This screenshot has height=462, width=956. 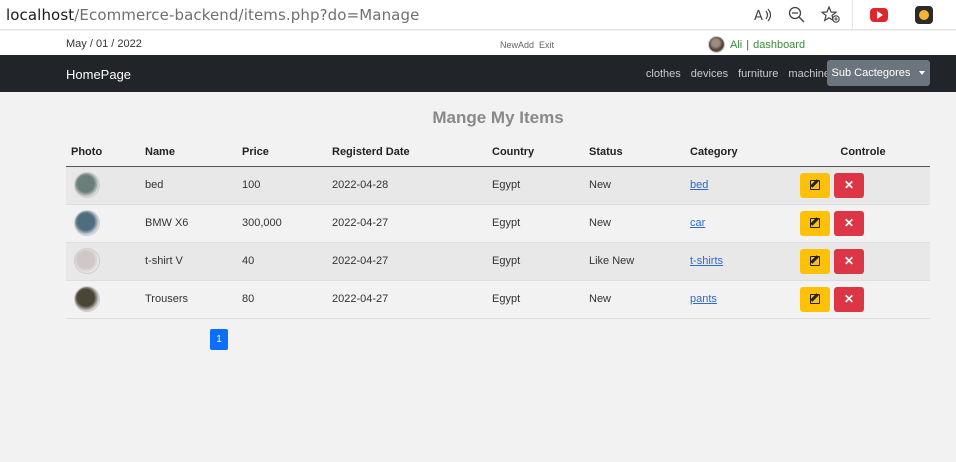 What do you see at coordinates (809, 74) in the screenshot?
I see `nav-machine: machine` at bounding box center [809, 74].